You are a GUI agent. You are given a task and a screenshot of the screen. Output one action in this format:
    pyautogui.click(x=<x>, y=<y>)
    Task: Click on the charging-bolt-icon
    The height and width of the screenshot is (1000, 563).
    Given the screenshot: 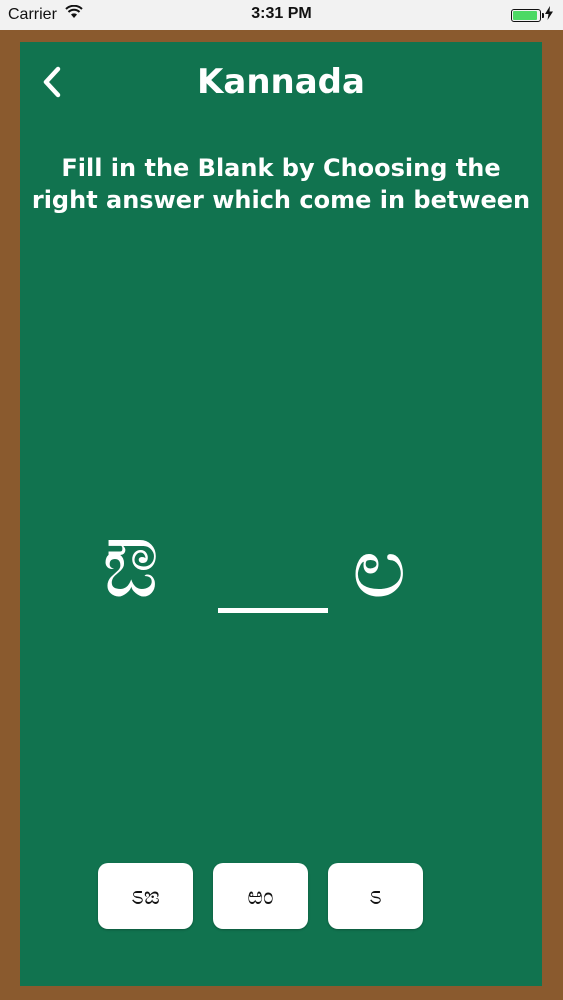 What is the action you would take?
    pyautogui.click(x=549, y=15)
    